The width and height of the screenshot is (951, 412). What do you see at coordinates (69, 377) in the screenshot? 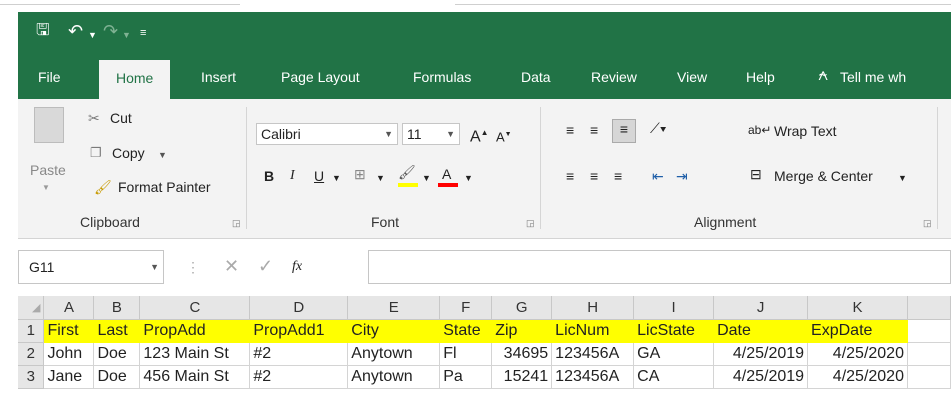
I see `cell: Jane` at bounding box center [69, 377].